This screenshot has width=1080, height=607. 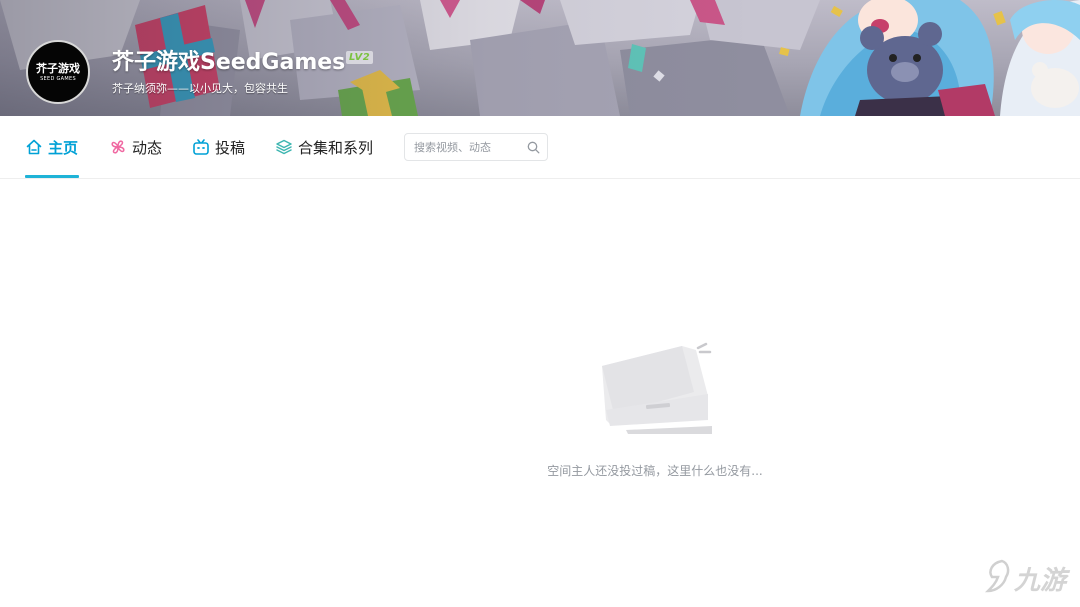 What do you see at coordinates (118, 147) in the screenshot?
I see `pinwheel-icon` at bounding box center [118, 147].